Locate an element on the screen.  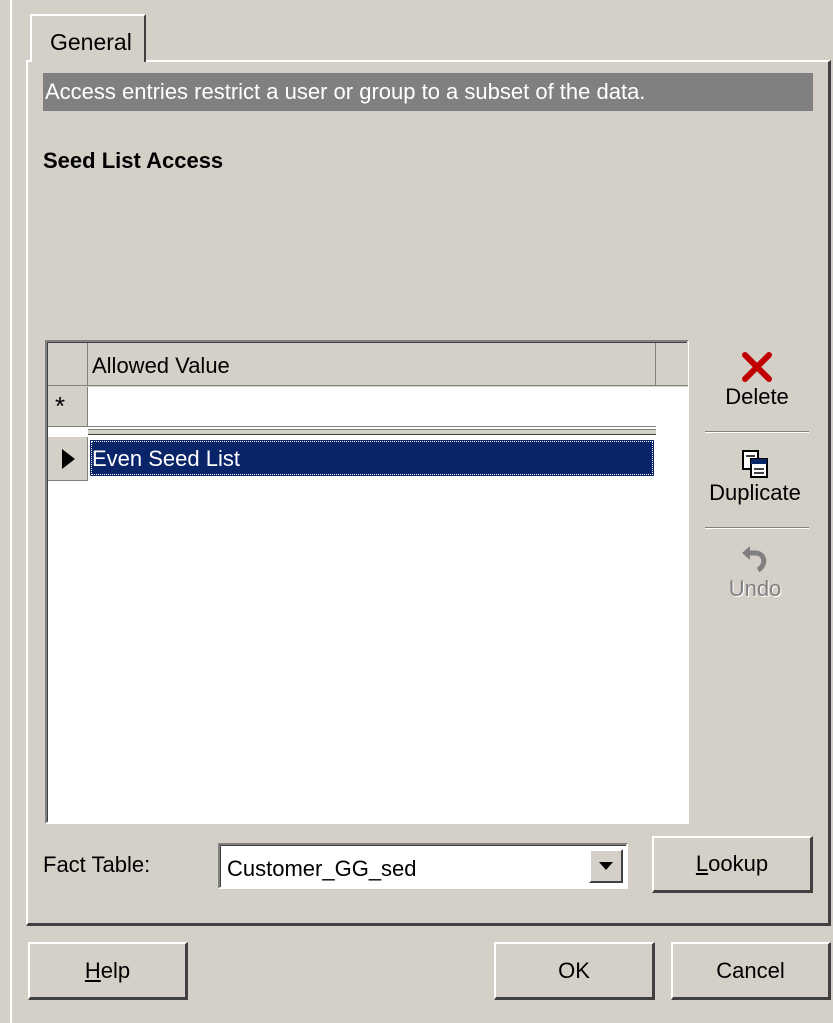
help-button: Help is located at coordinates (108, 971).